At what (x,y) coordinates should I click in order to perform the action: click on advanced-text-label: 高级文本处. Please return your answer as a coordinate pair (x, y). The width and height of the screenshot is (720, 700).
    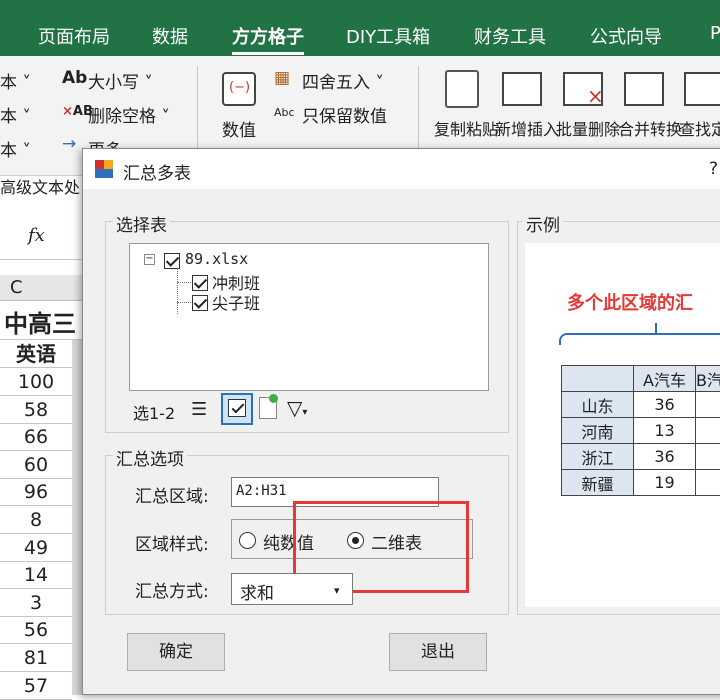
    Looking at the image, I should click on (40, 186).